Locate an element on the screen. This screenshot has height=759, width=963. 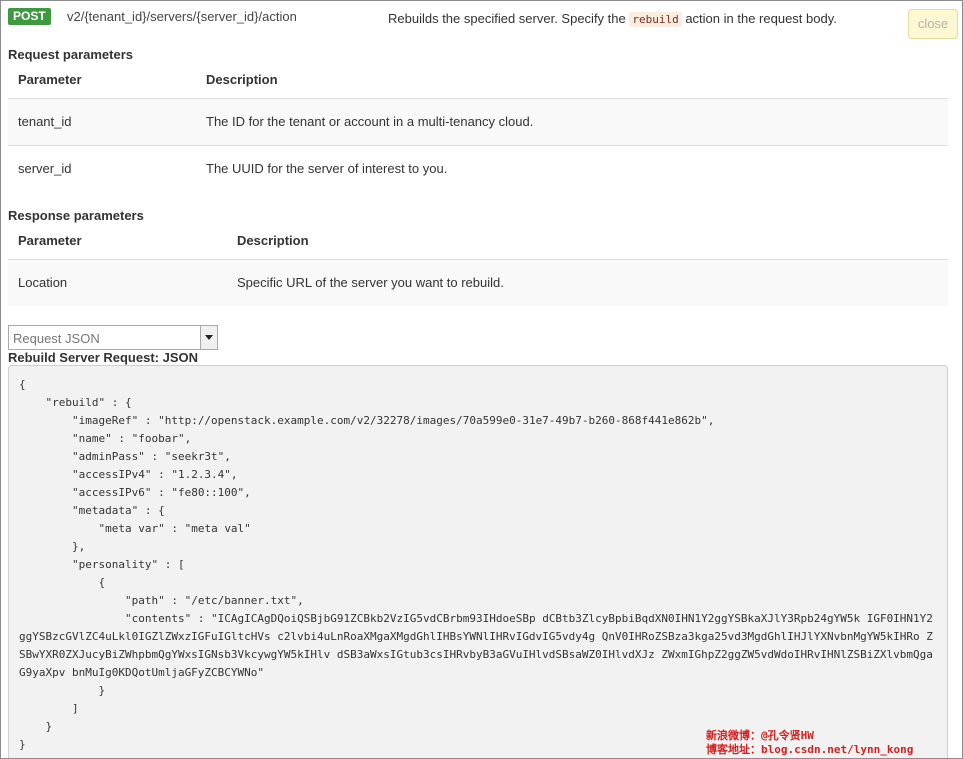
http-method-badge: POST is located at coordinates (29, 16).